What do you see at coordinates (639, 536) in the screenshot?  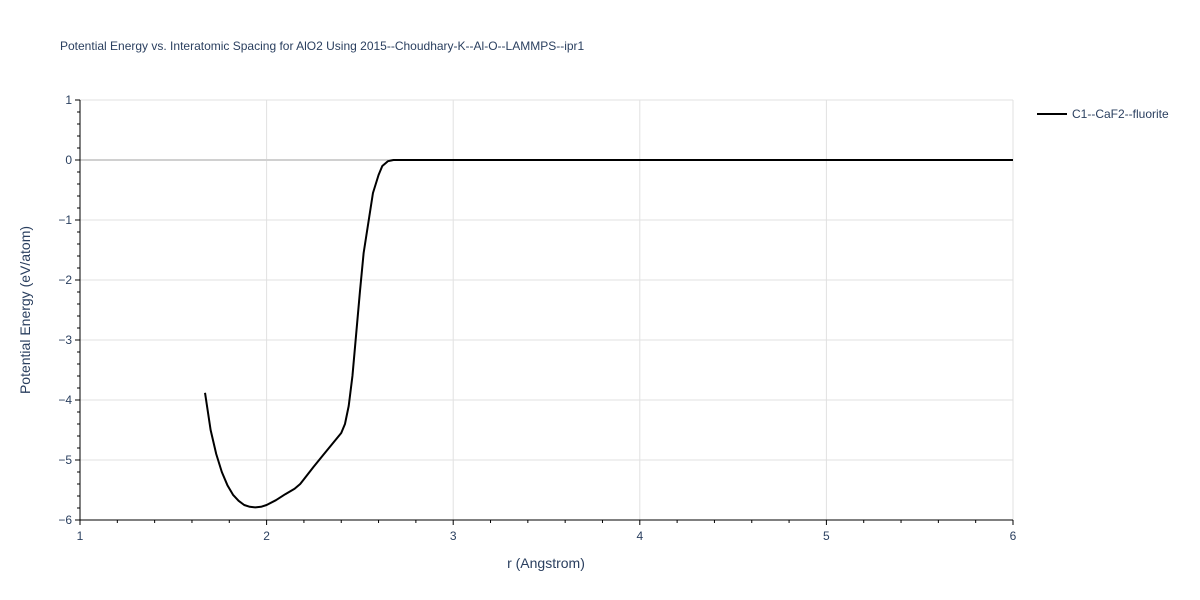 I see `x-tick-label: 4` at bounding box center [639, 536].